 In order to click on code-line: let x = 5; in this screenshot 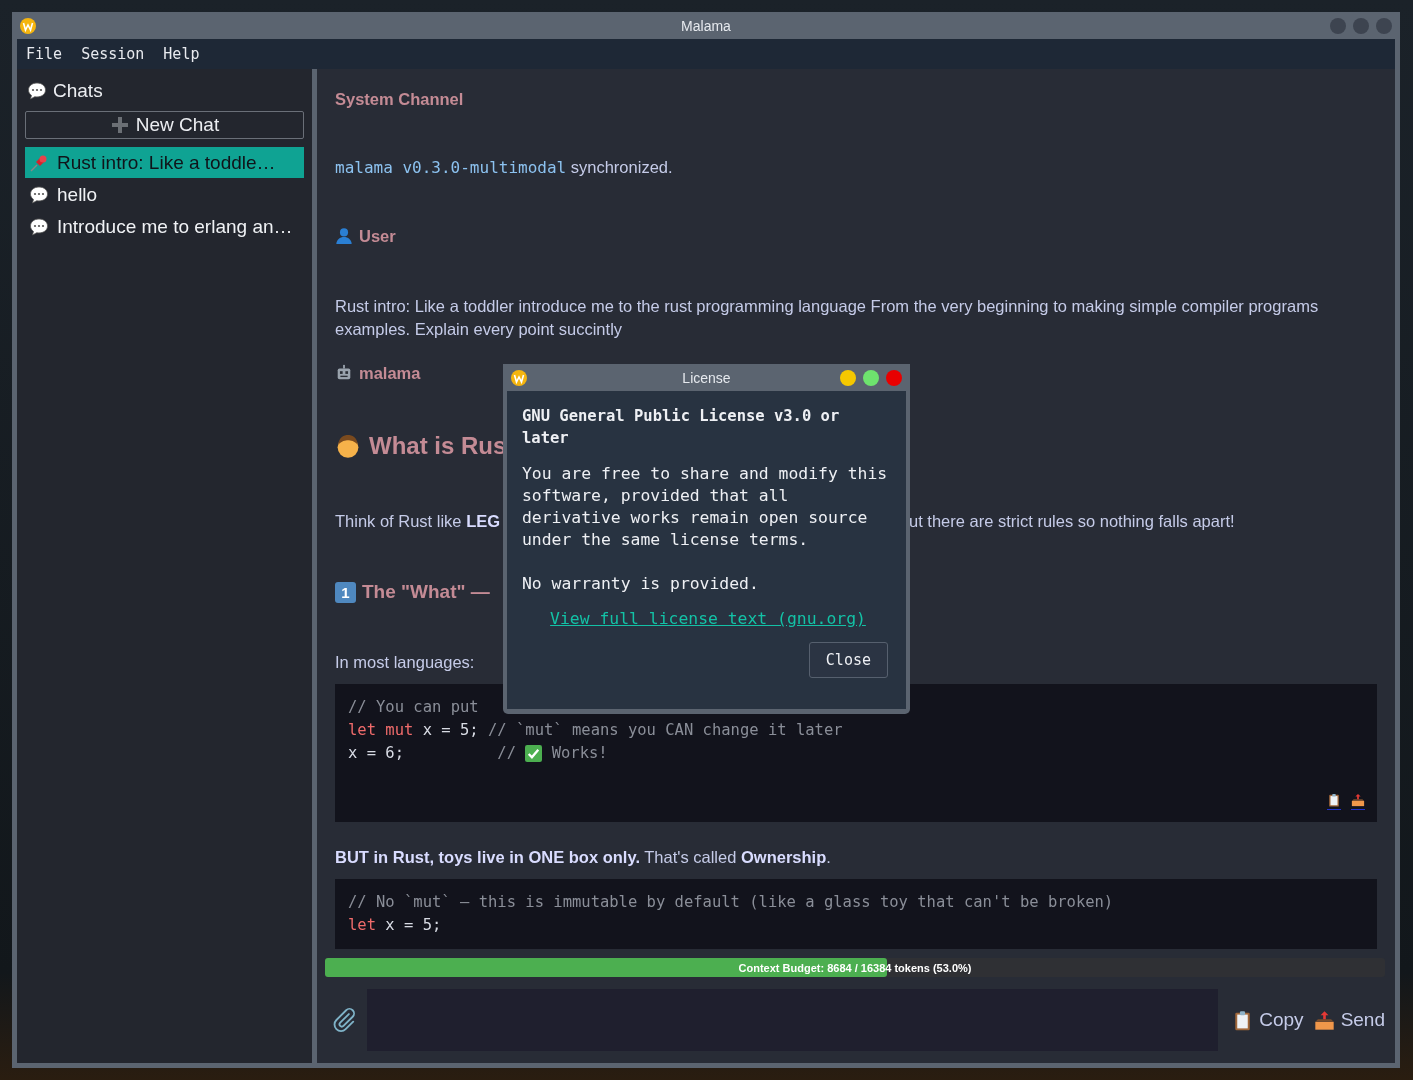, I will do `click(395, 925)`.